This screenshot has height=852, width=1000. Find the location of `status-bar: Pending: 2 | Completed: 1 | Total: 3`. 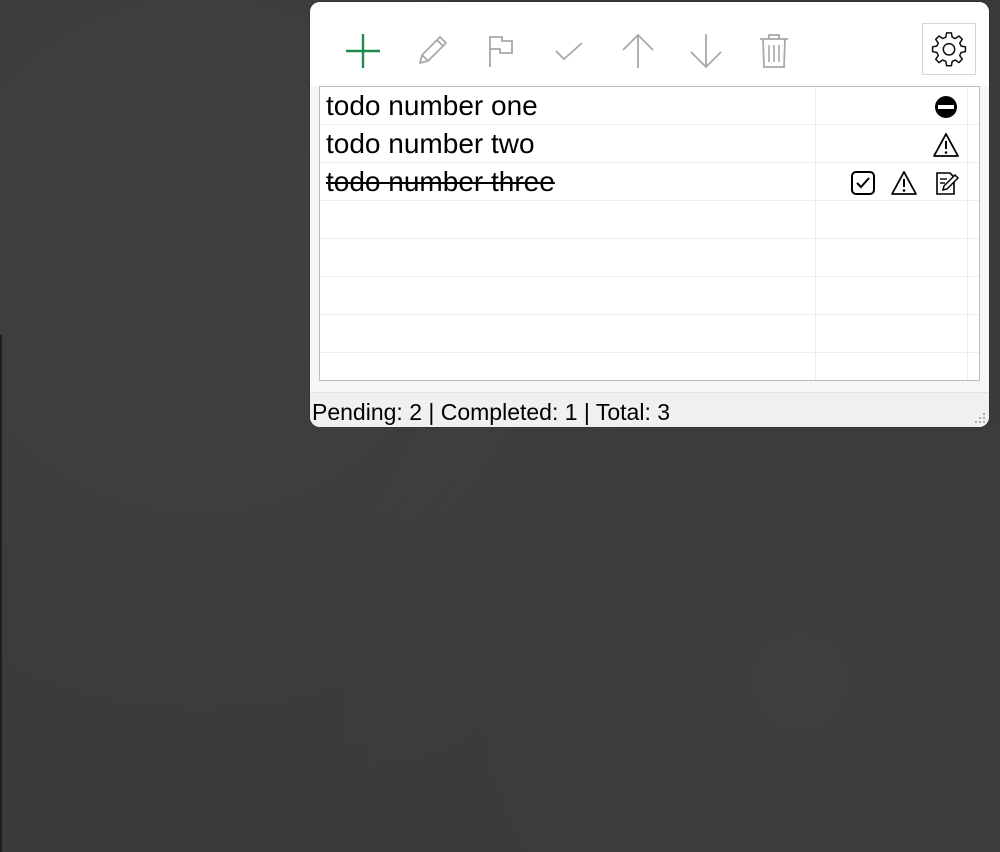

status-bar: Pending: 2 | Completed: 1 | Total: 3 is located at coordinates (649, 409).